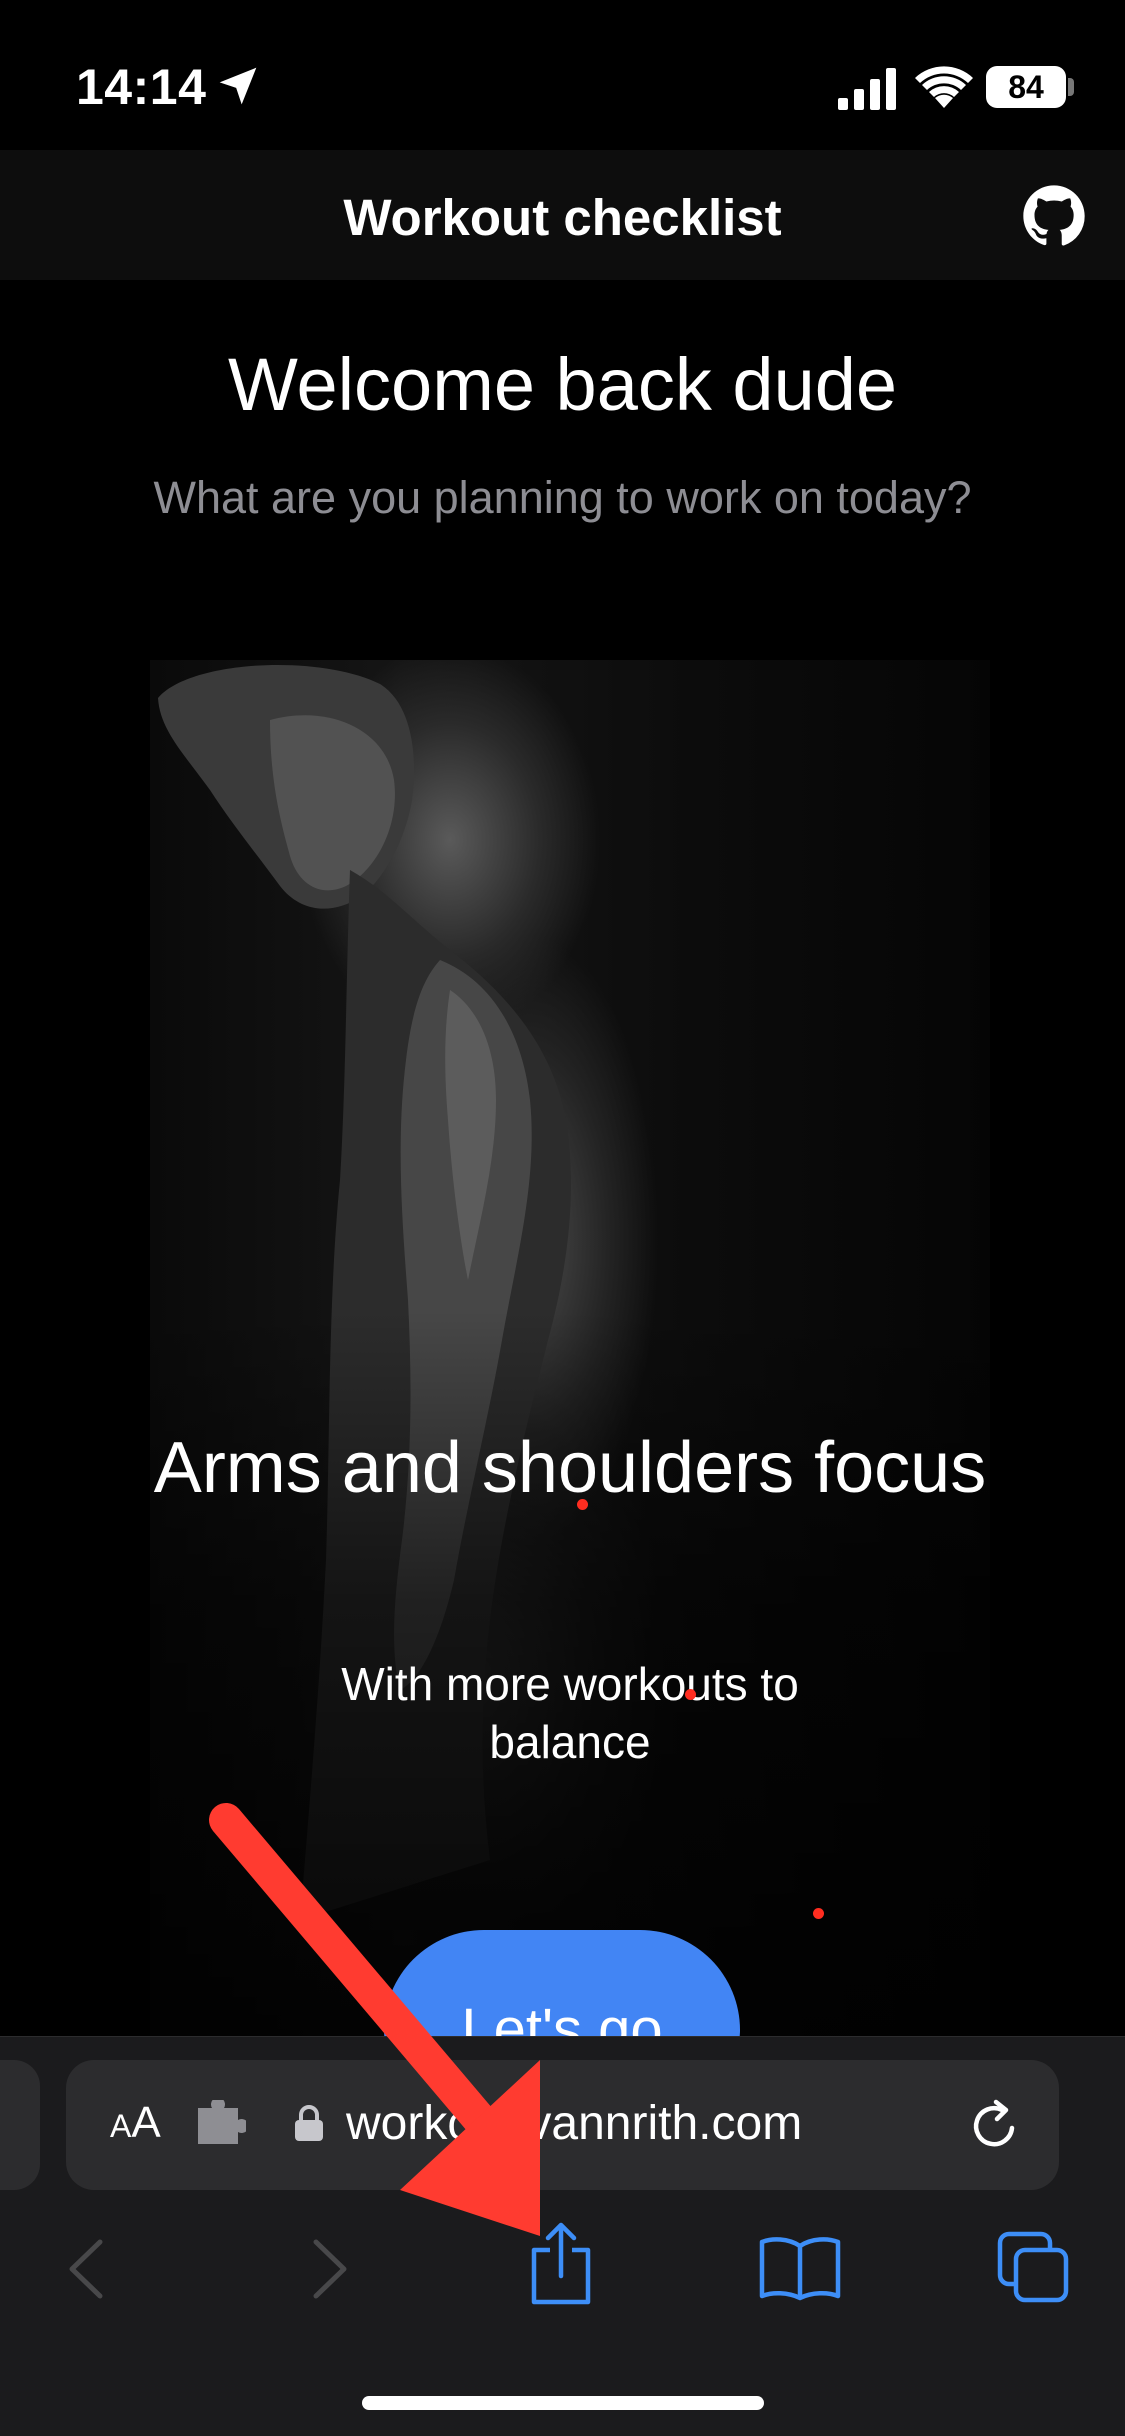 This screenshot has height=2436, width=1125. Describe the element at coordinates (994, 2126) in the screenshot. I see `reload-icon` at that location.